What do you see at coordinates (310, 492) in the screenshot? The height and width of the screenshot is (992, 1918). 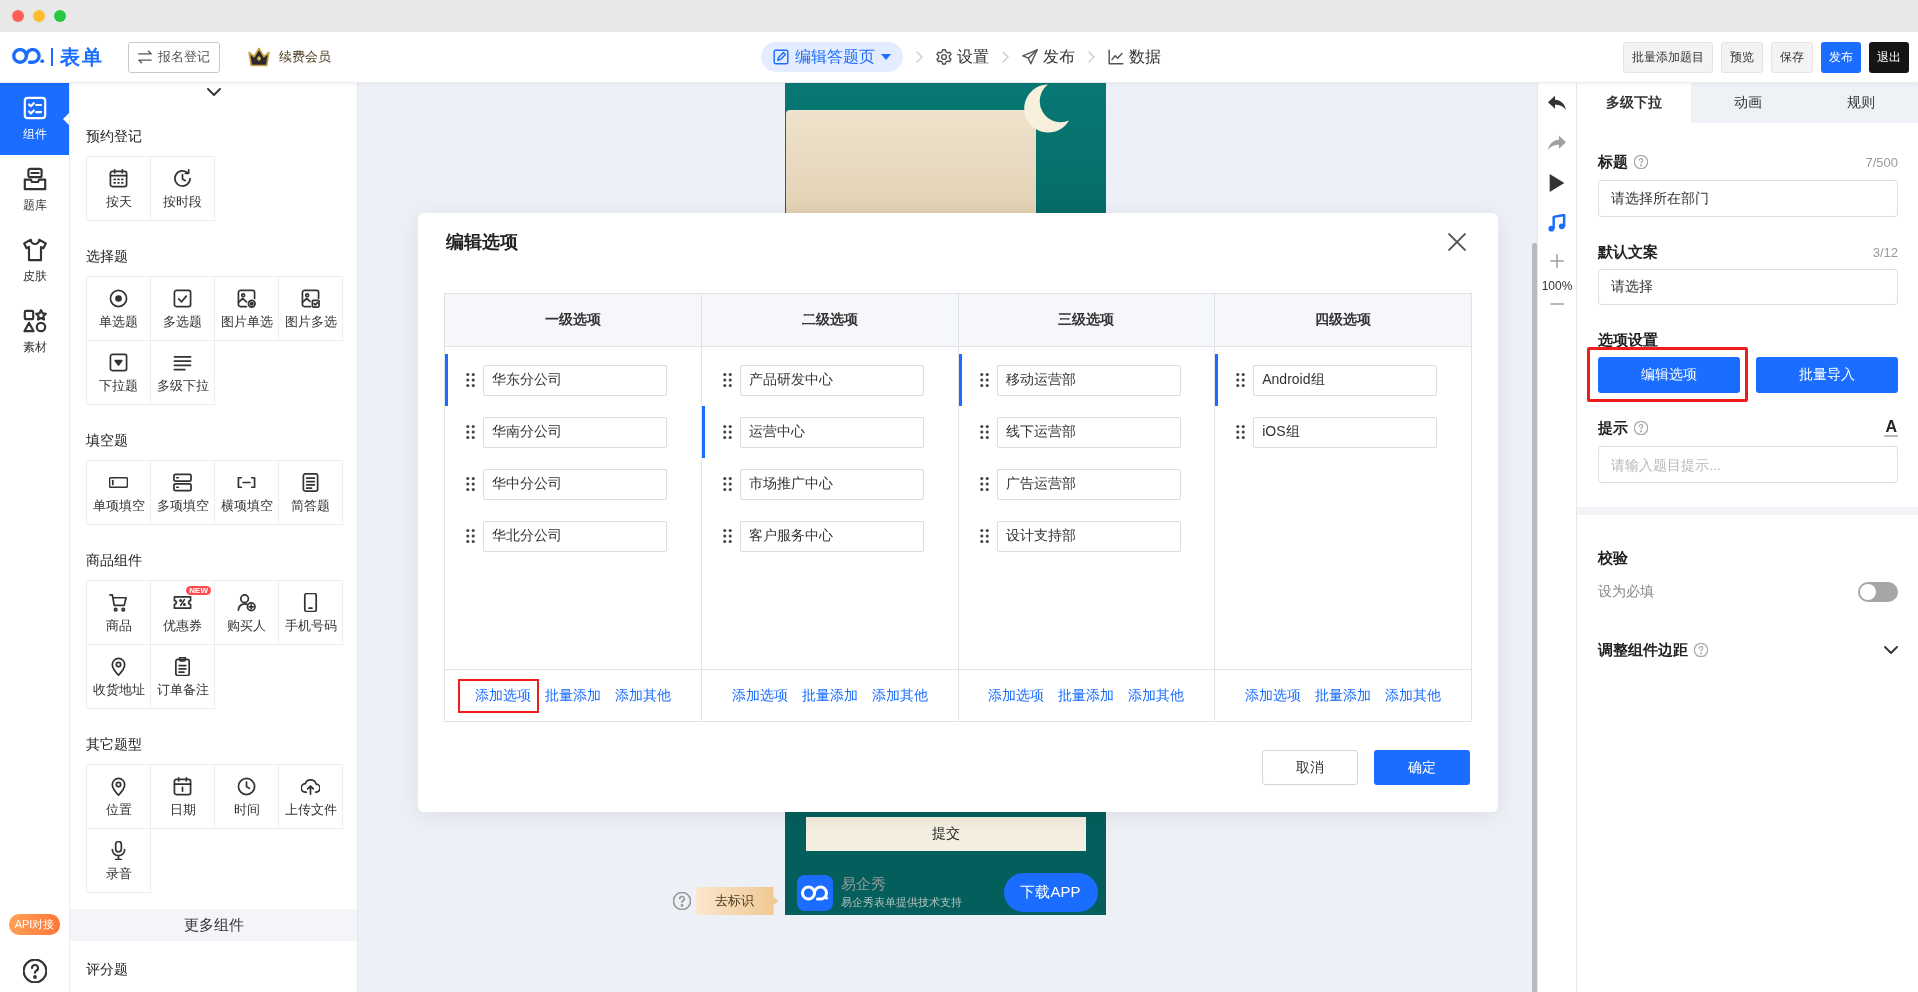 I see `component-tile: 简答题` at bounding box center [310, 492].